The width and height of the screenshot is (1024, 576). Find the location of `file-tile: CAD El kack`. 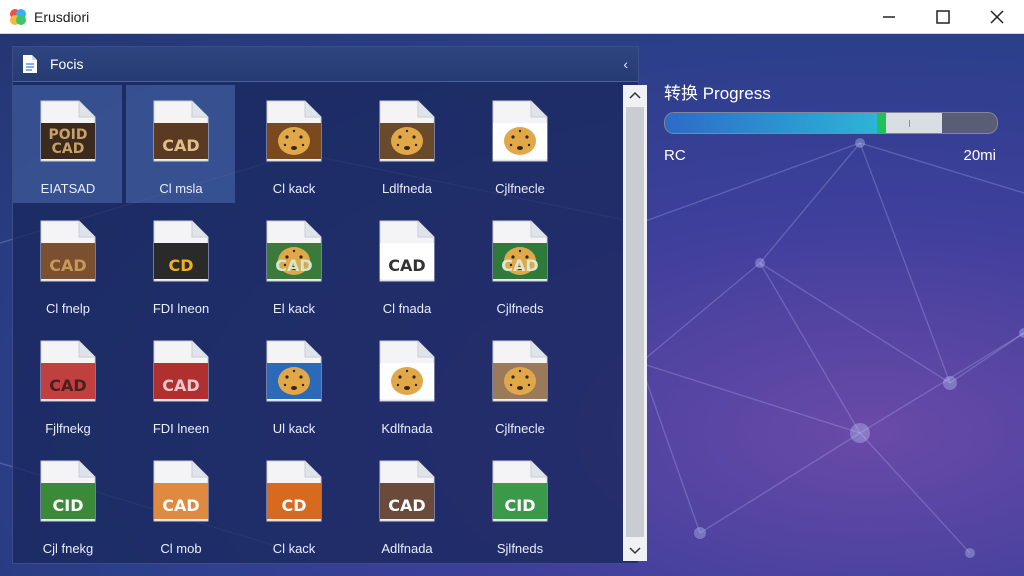

file-tile: CAD El kack is located at coordinates (294, 264).